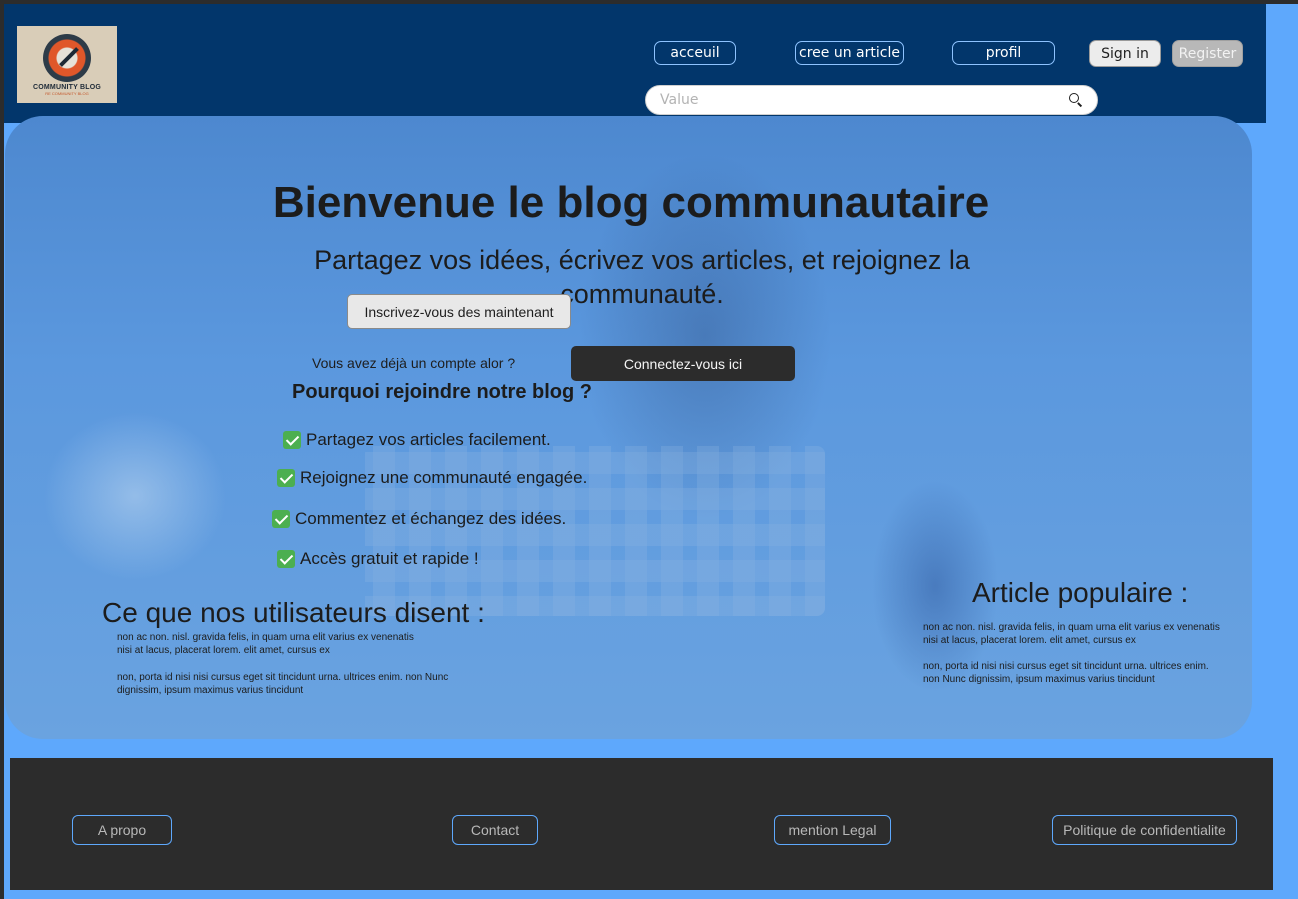  Describe the element at coordinates (389, 558) in the screenshot. I see `benefit-text: Accès gratuit et rapide !` at that location.